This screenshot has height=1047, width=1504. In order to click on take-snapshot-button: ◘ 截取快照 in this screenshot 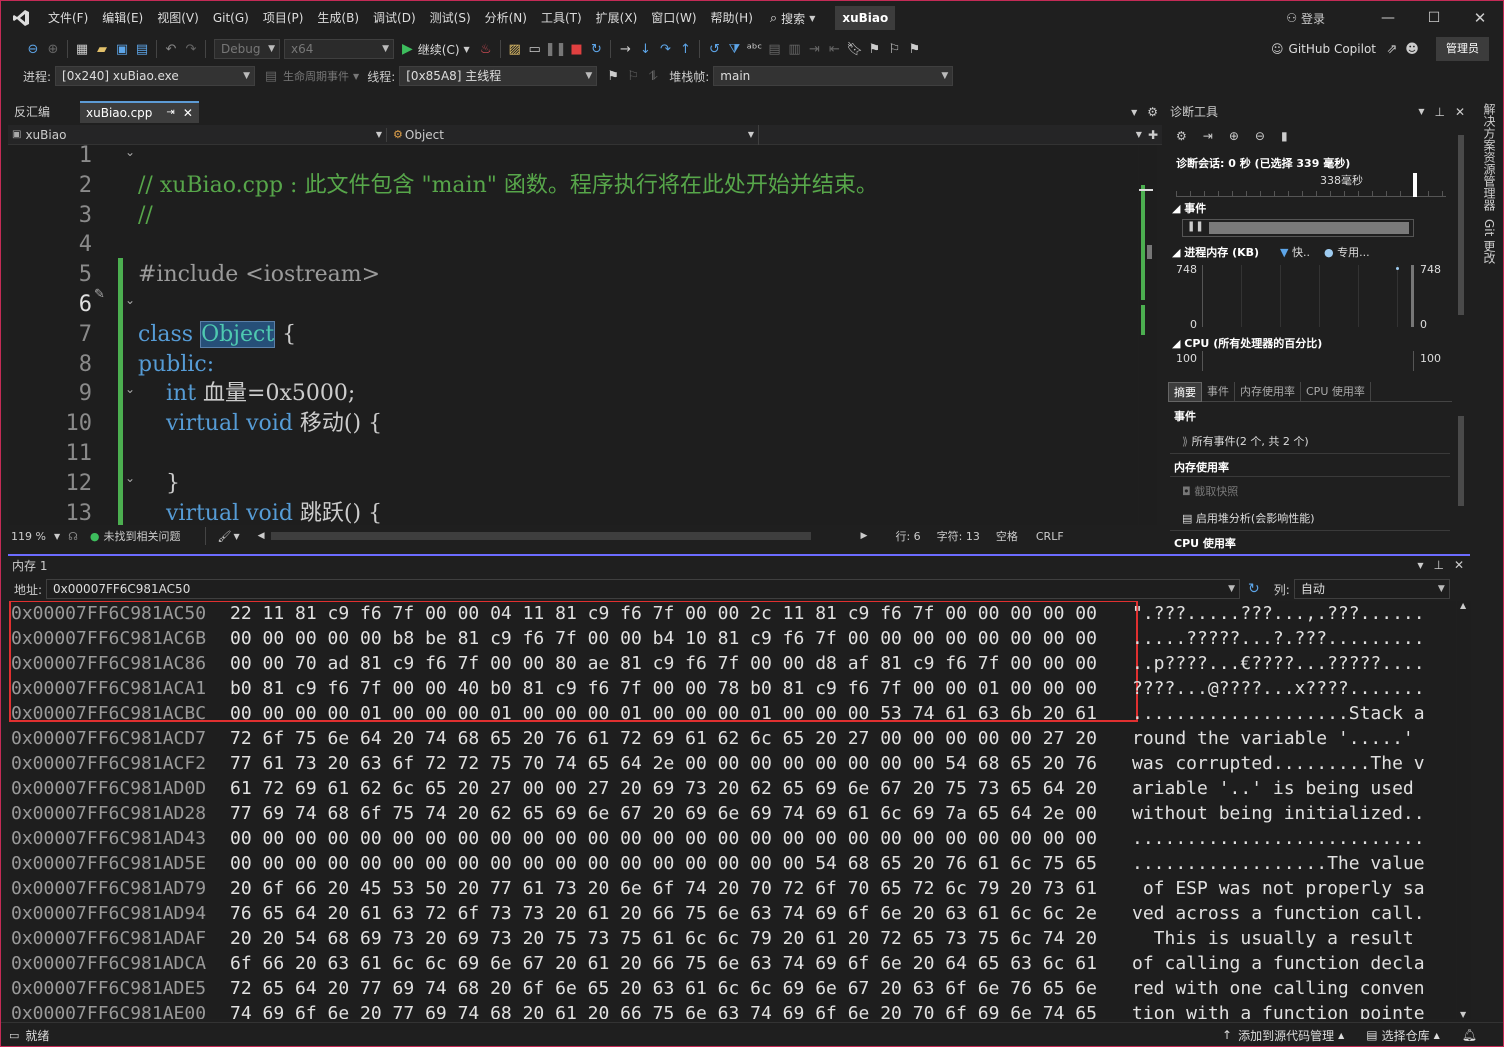, I will do `click(1210, 491)`.